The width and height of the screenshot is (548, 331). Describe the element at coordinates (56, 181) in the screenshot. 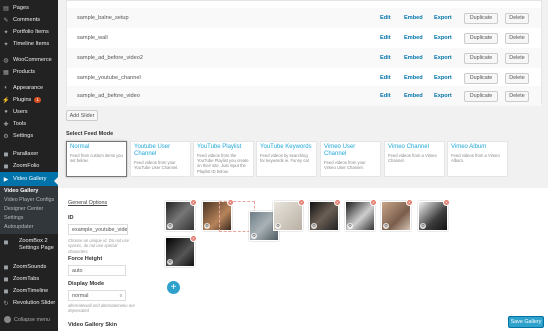

I see `active-menu-arrow` at that location.